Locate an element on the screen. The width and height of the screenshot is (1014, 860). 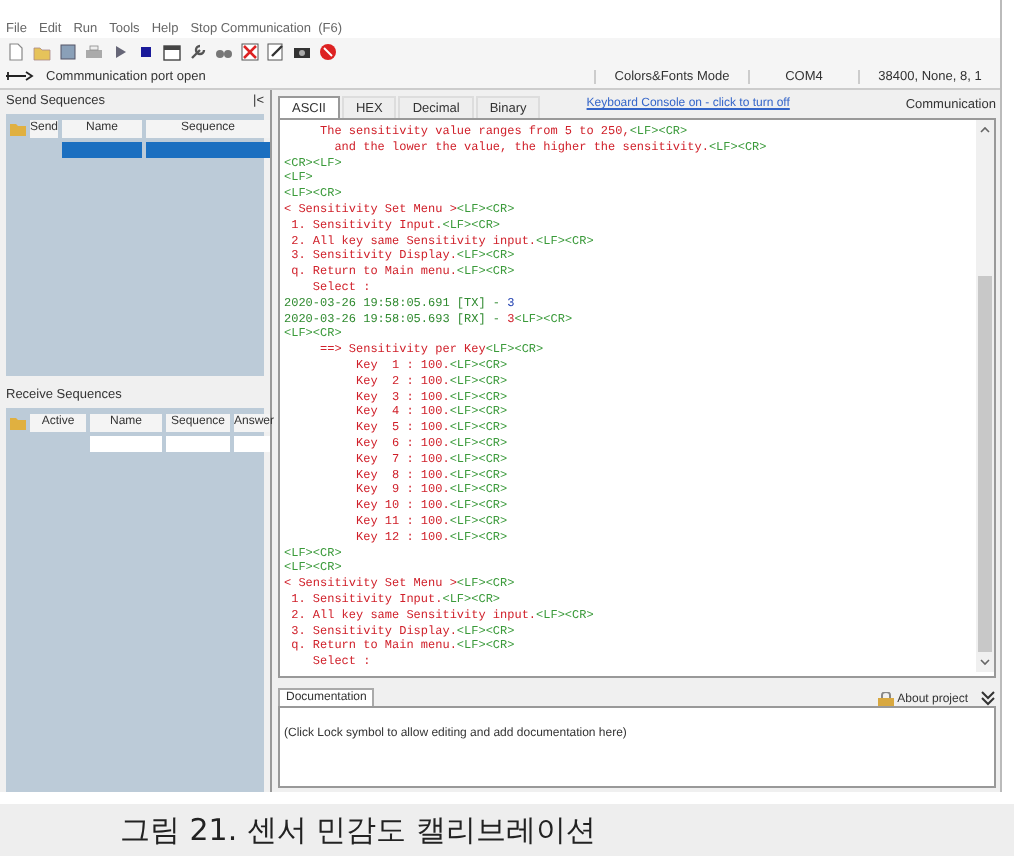
wrench-icon is located at coordinates (198, 51).